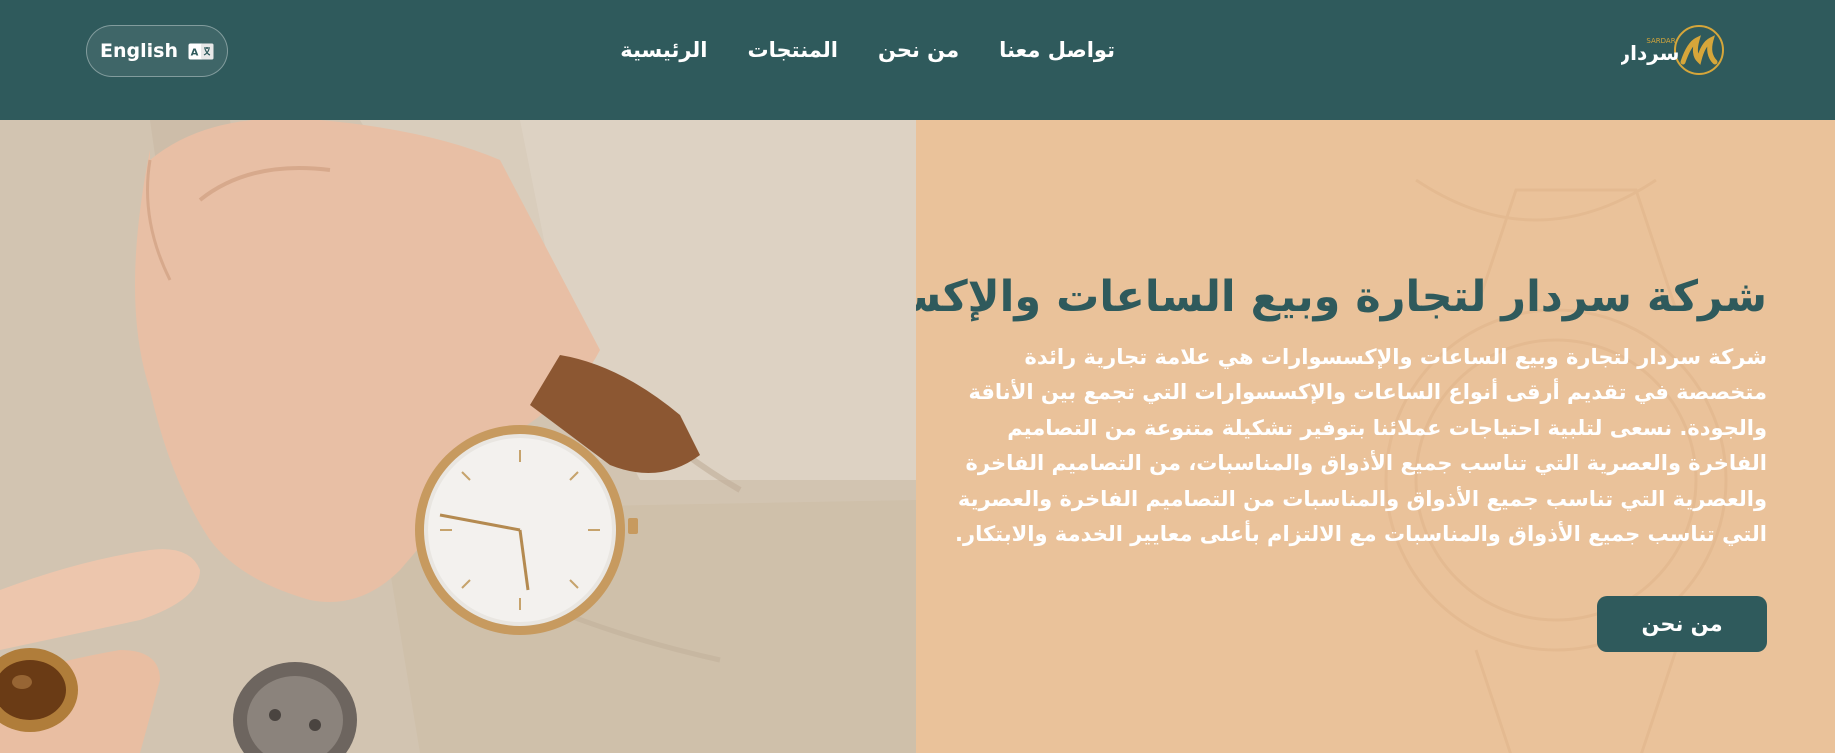  Describe the element at coordinates (1682, 624) in the screenshot. I see `about-us-button: من نحن` at that location.